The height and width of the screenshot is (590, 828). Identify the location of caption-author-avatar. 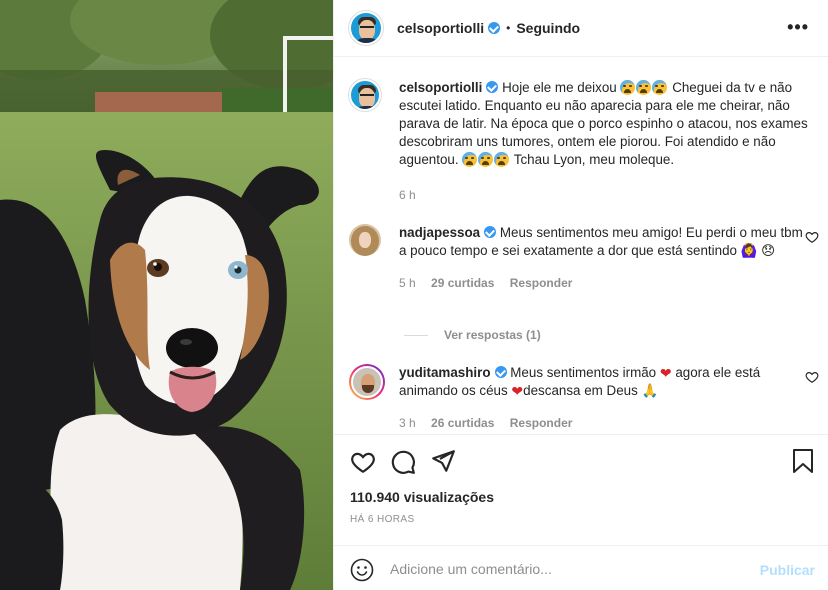
(365, 95).